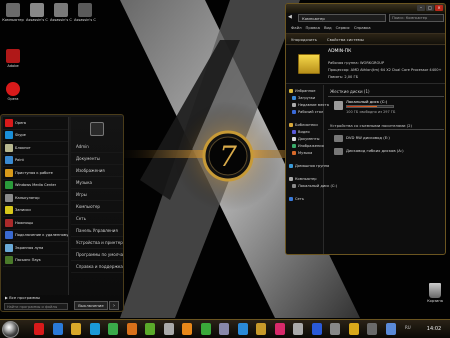 The width and height of the screenshot is (450, 338). I want to click on dvd-drive-item: DVD RW дисковод (E:), so click(368, 137).